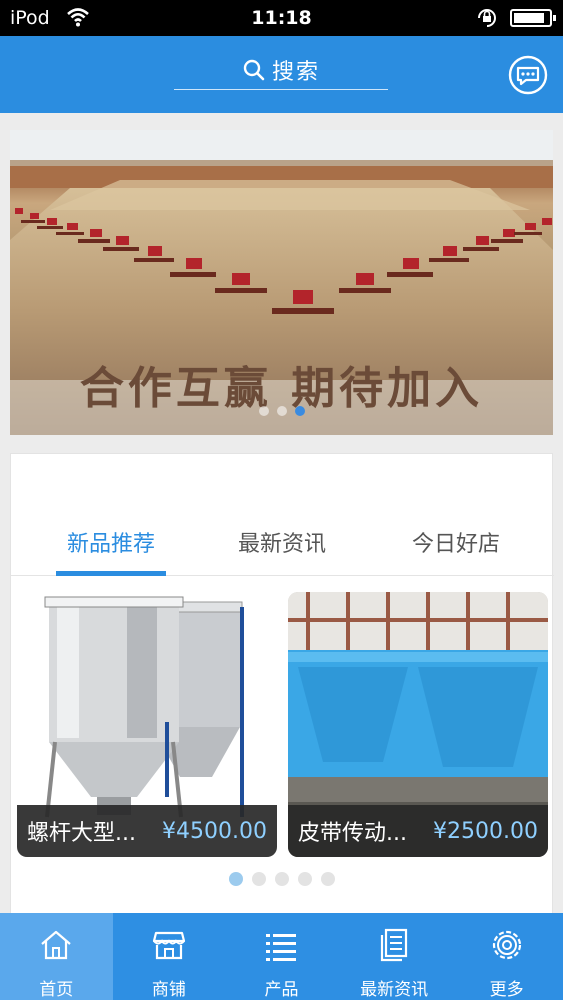 The width and height of the screenshot is (563, 1000). I want to click on battery-icon, so click(533, 18).